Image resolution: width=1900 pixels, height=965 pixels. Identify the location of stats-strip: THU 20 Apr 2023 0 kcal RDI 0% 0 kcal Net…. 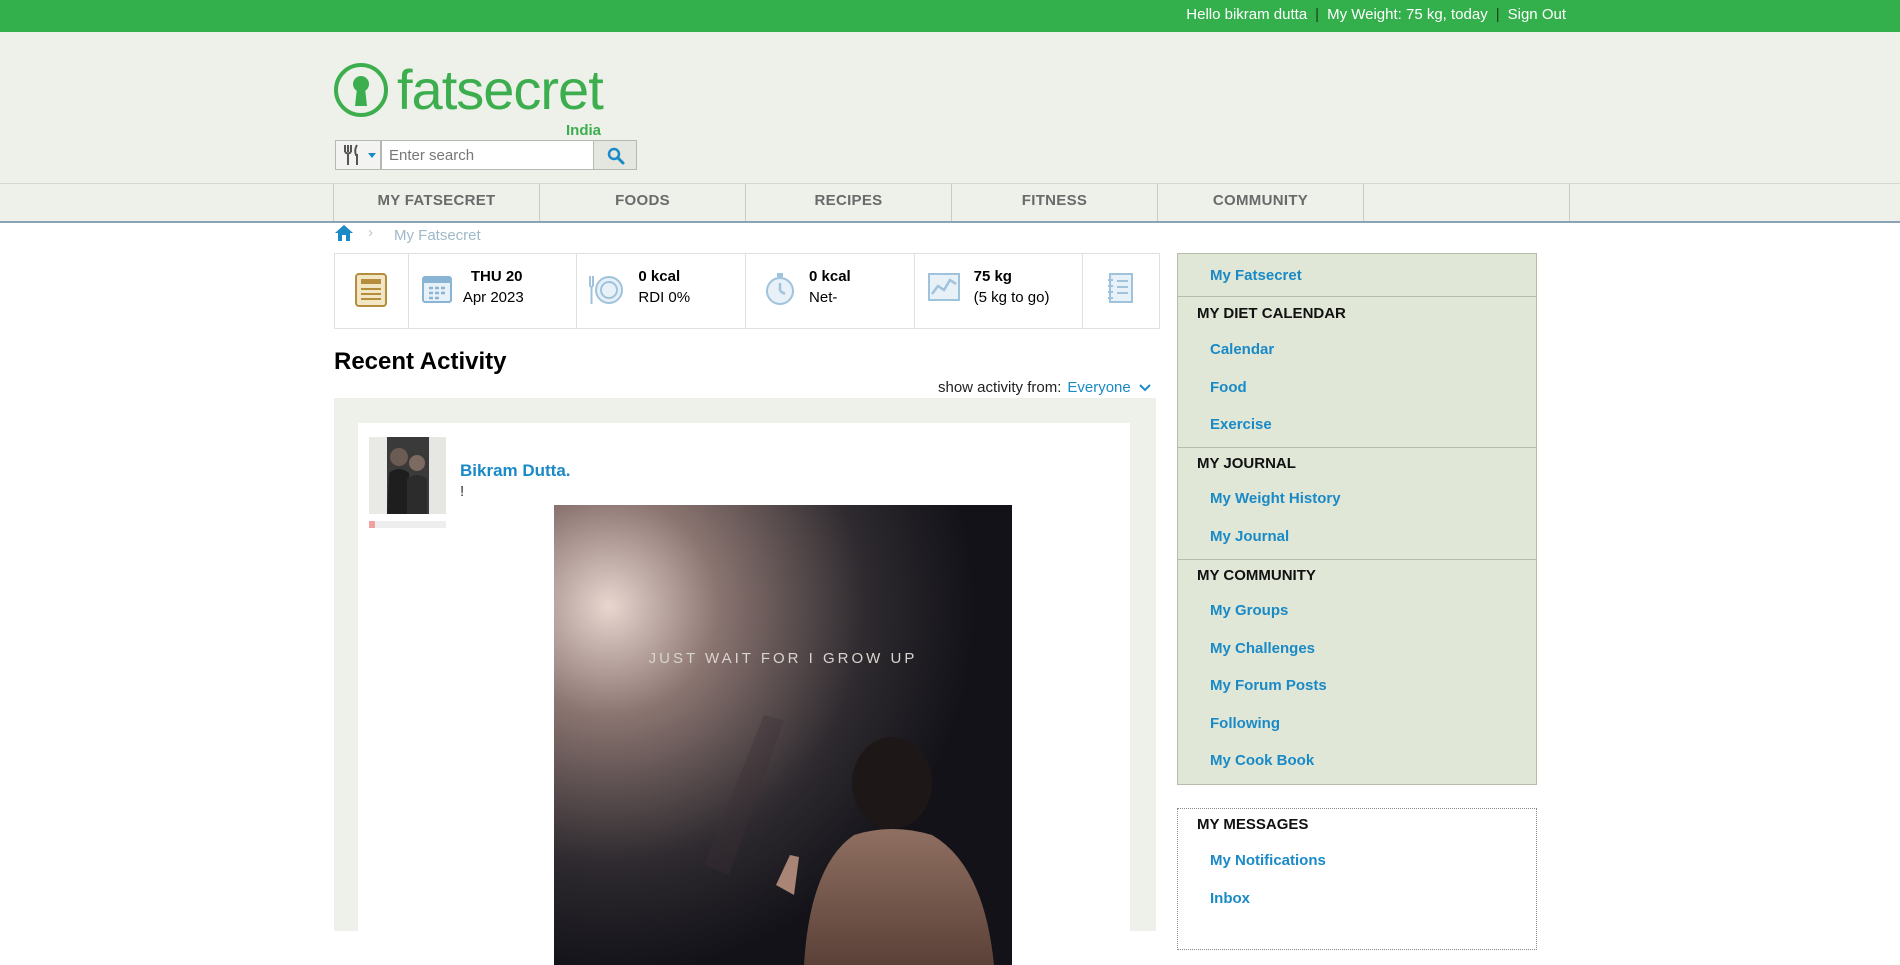
(747, 291).